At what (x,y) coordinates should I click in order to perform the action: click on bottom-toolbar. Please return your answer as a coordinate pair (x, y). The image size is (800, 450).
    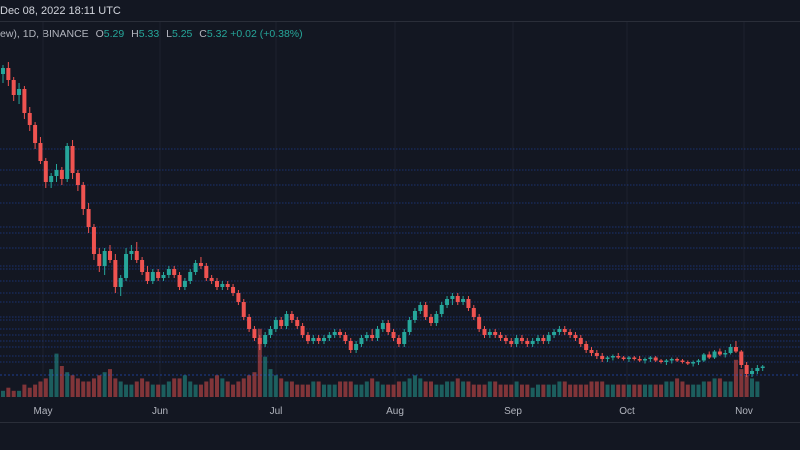
    Looking at the image, I should click on (400, 436).